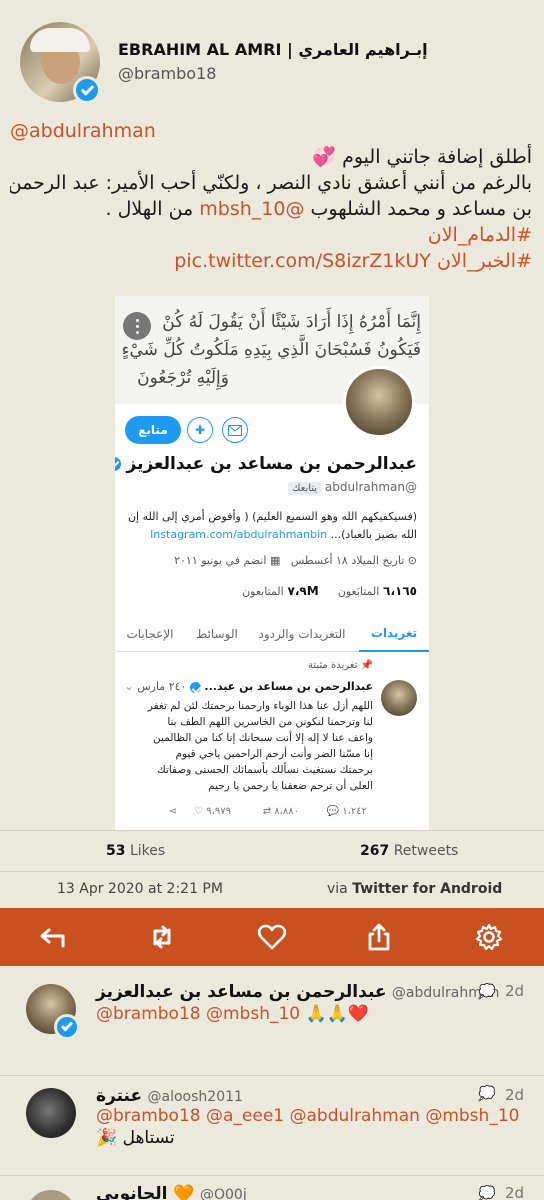 The width and height of the screenshot is (544, 1200). Describe the element at coordinates (329, 591) in the screenshot. I see `profile-counts-row: ٦،١٦٥ المتابَعون ٧،٩M المتابعون` at that location.